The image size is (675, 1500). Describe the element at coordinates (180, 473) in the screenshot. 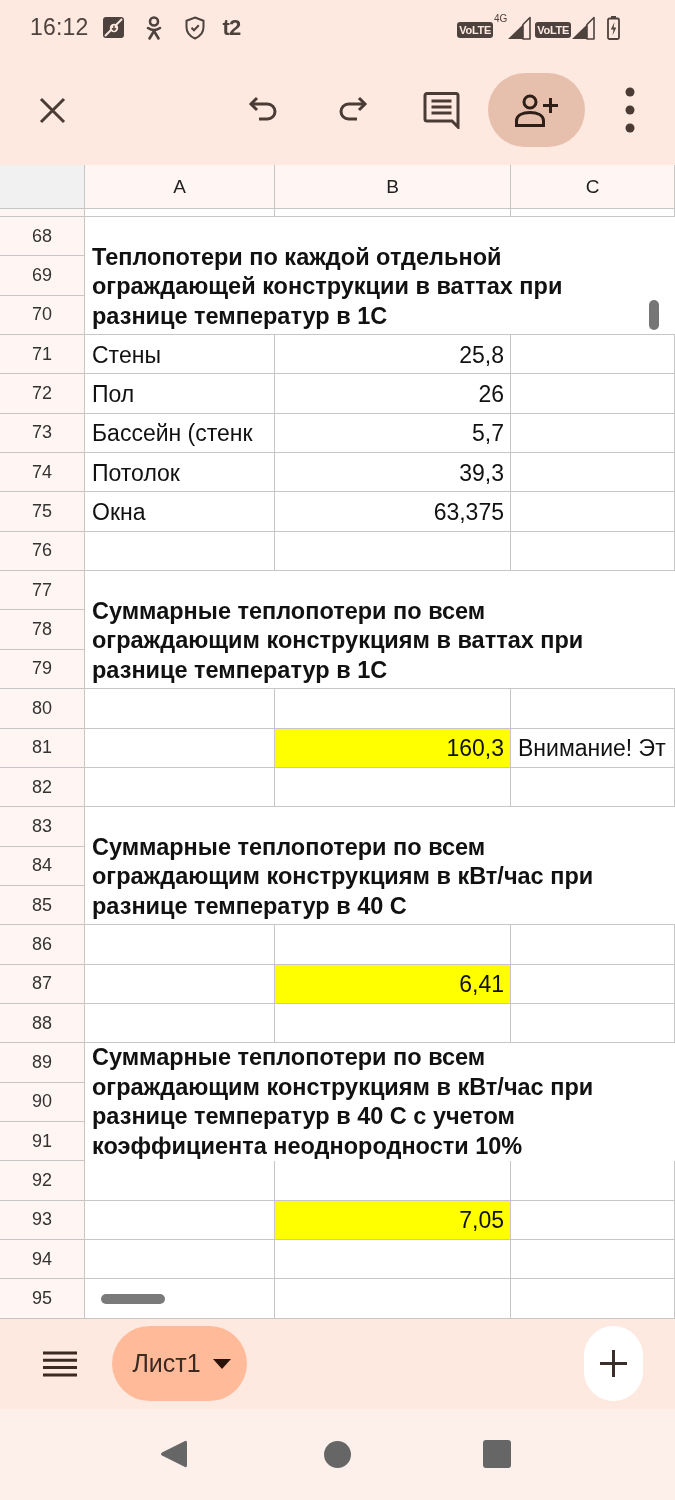

I see `table-cell: Потолок` at that location.